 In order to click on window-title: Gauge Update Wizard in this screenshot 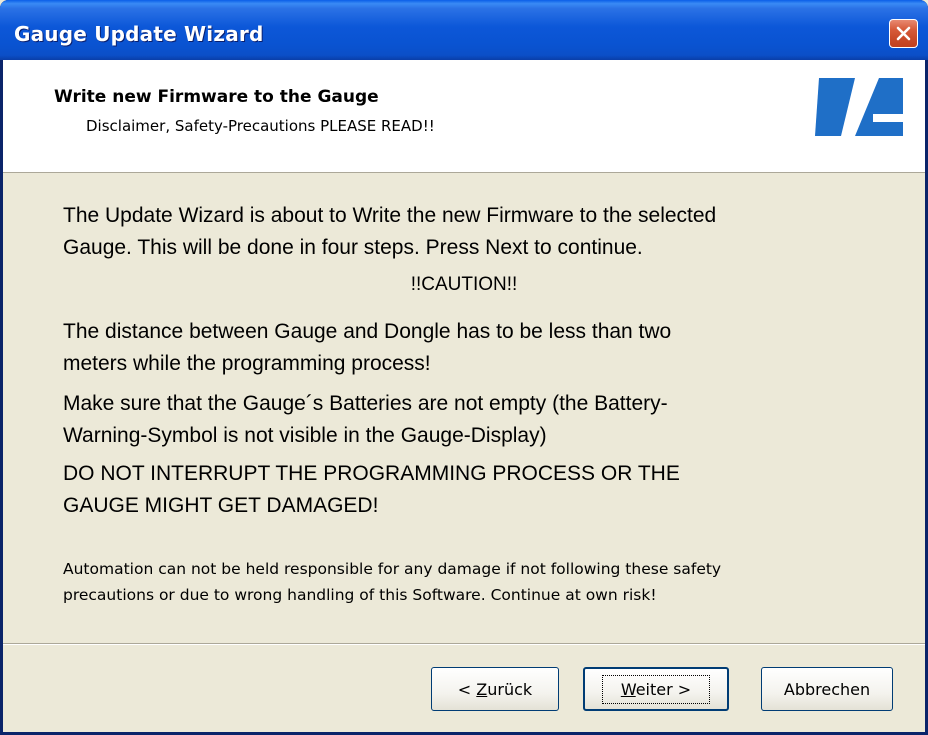, I will do `click(139, 34)`.